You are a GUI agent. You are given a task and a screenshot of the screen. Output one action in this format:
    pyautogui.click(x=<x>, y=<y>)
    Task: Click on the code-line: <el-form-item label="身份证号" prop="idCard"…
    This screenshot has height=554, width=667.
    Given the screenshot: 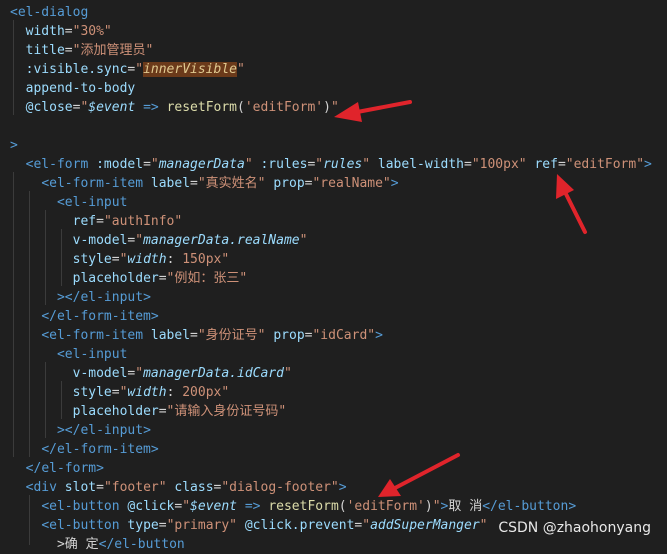 What is the action you would take?
    pyautogui.click(x=196, y=335)
    